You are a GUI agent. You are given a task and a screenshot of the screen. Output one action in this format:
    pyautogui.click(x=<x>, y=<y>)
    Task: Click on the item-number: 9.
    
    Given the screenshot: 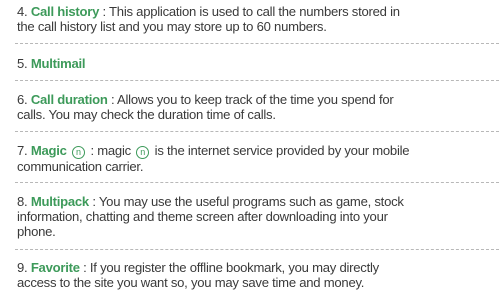 What is the action you would take?
    pyautogui.click(x=22, y=267)
    